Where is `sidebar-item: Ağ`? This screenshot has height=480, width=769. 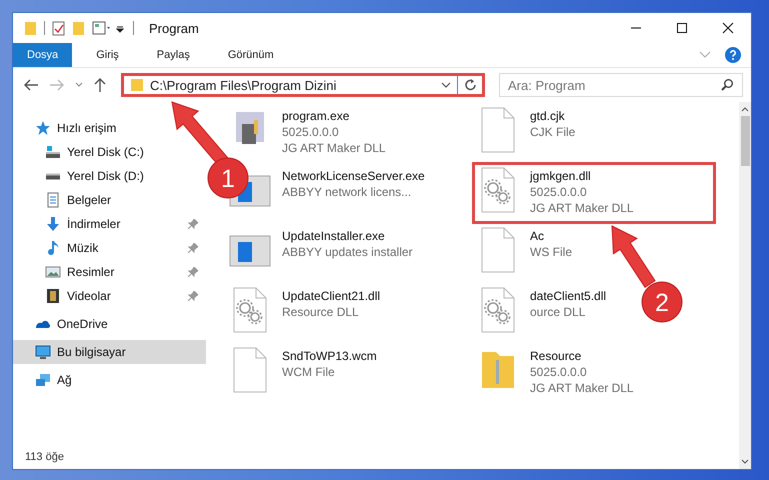 sidebar-item: Ağ is located at coordinates (109, 380).